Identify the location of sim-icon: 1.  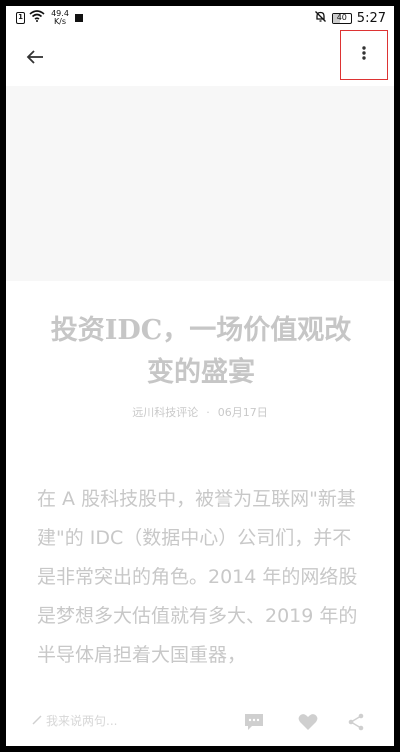
(20, 18).